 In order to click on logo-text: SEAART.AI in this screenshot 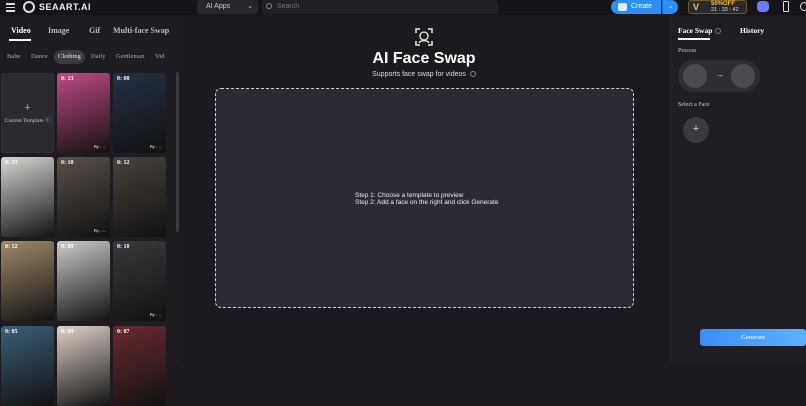, I will do `click(65, 7)`.